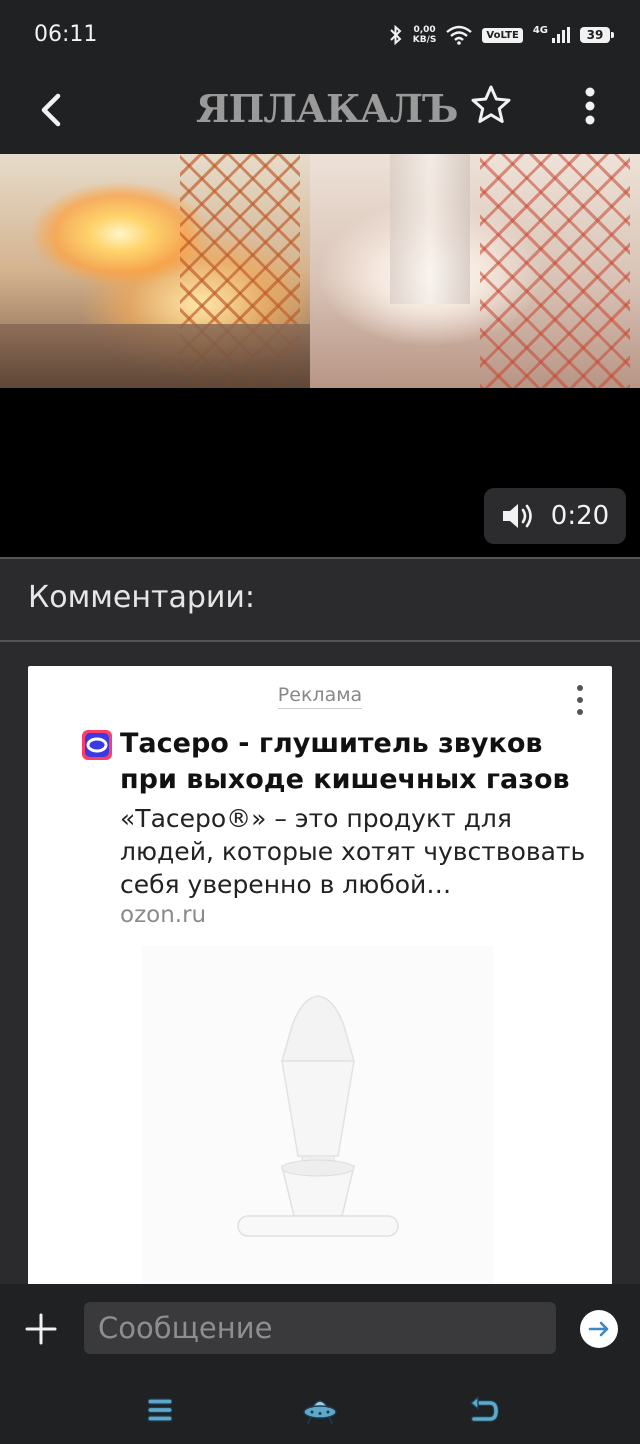 The height and width of the screenshot is (1444, 640). What do you see at coordinates (555, 271) in the screenshot?
I see `launch-tower` at bounding box center [555, 271].